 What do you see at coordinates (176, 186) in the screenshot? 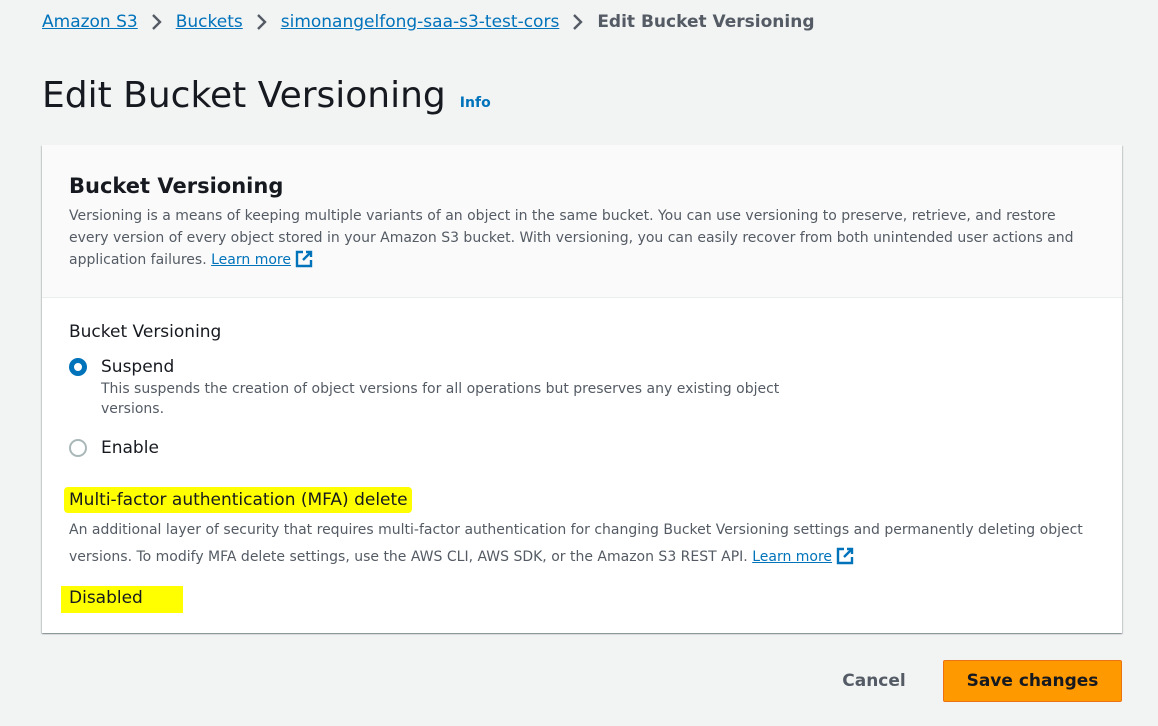
I see `section-title: Bucket Versioning` at bounding box center [176, 186].